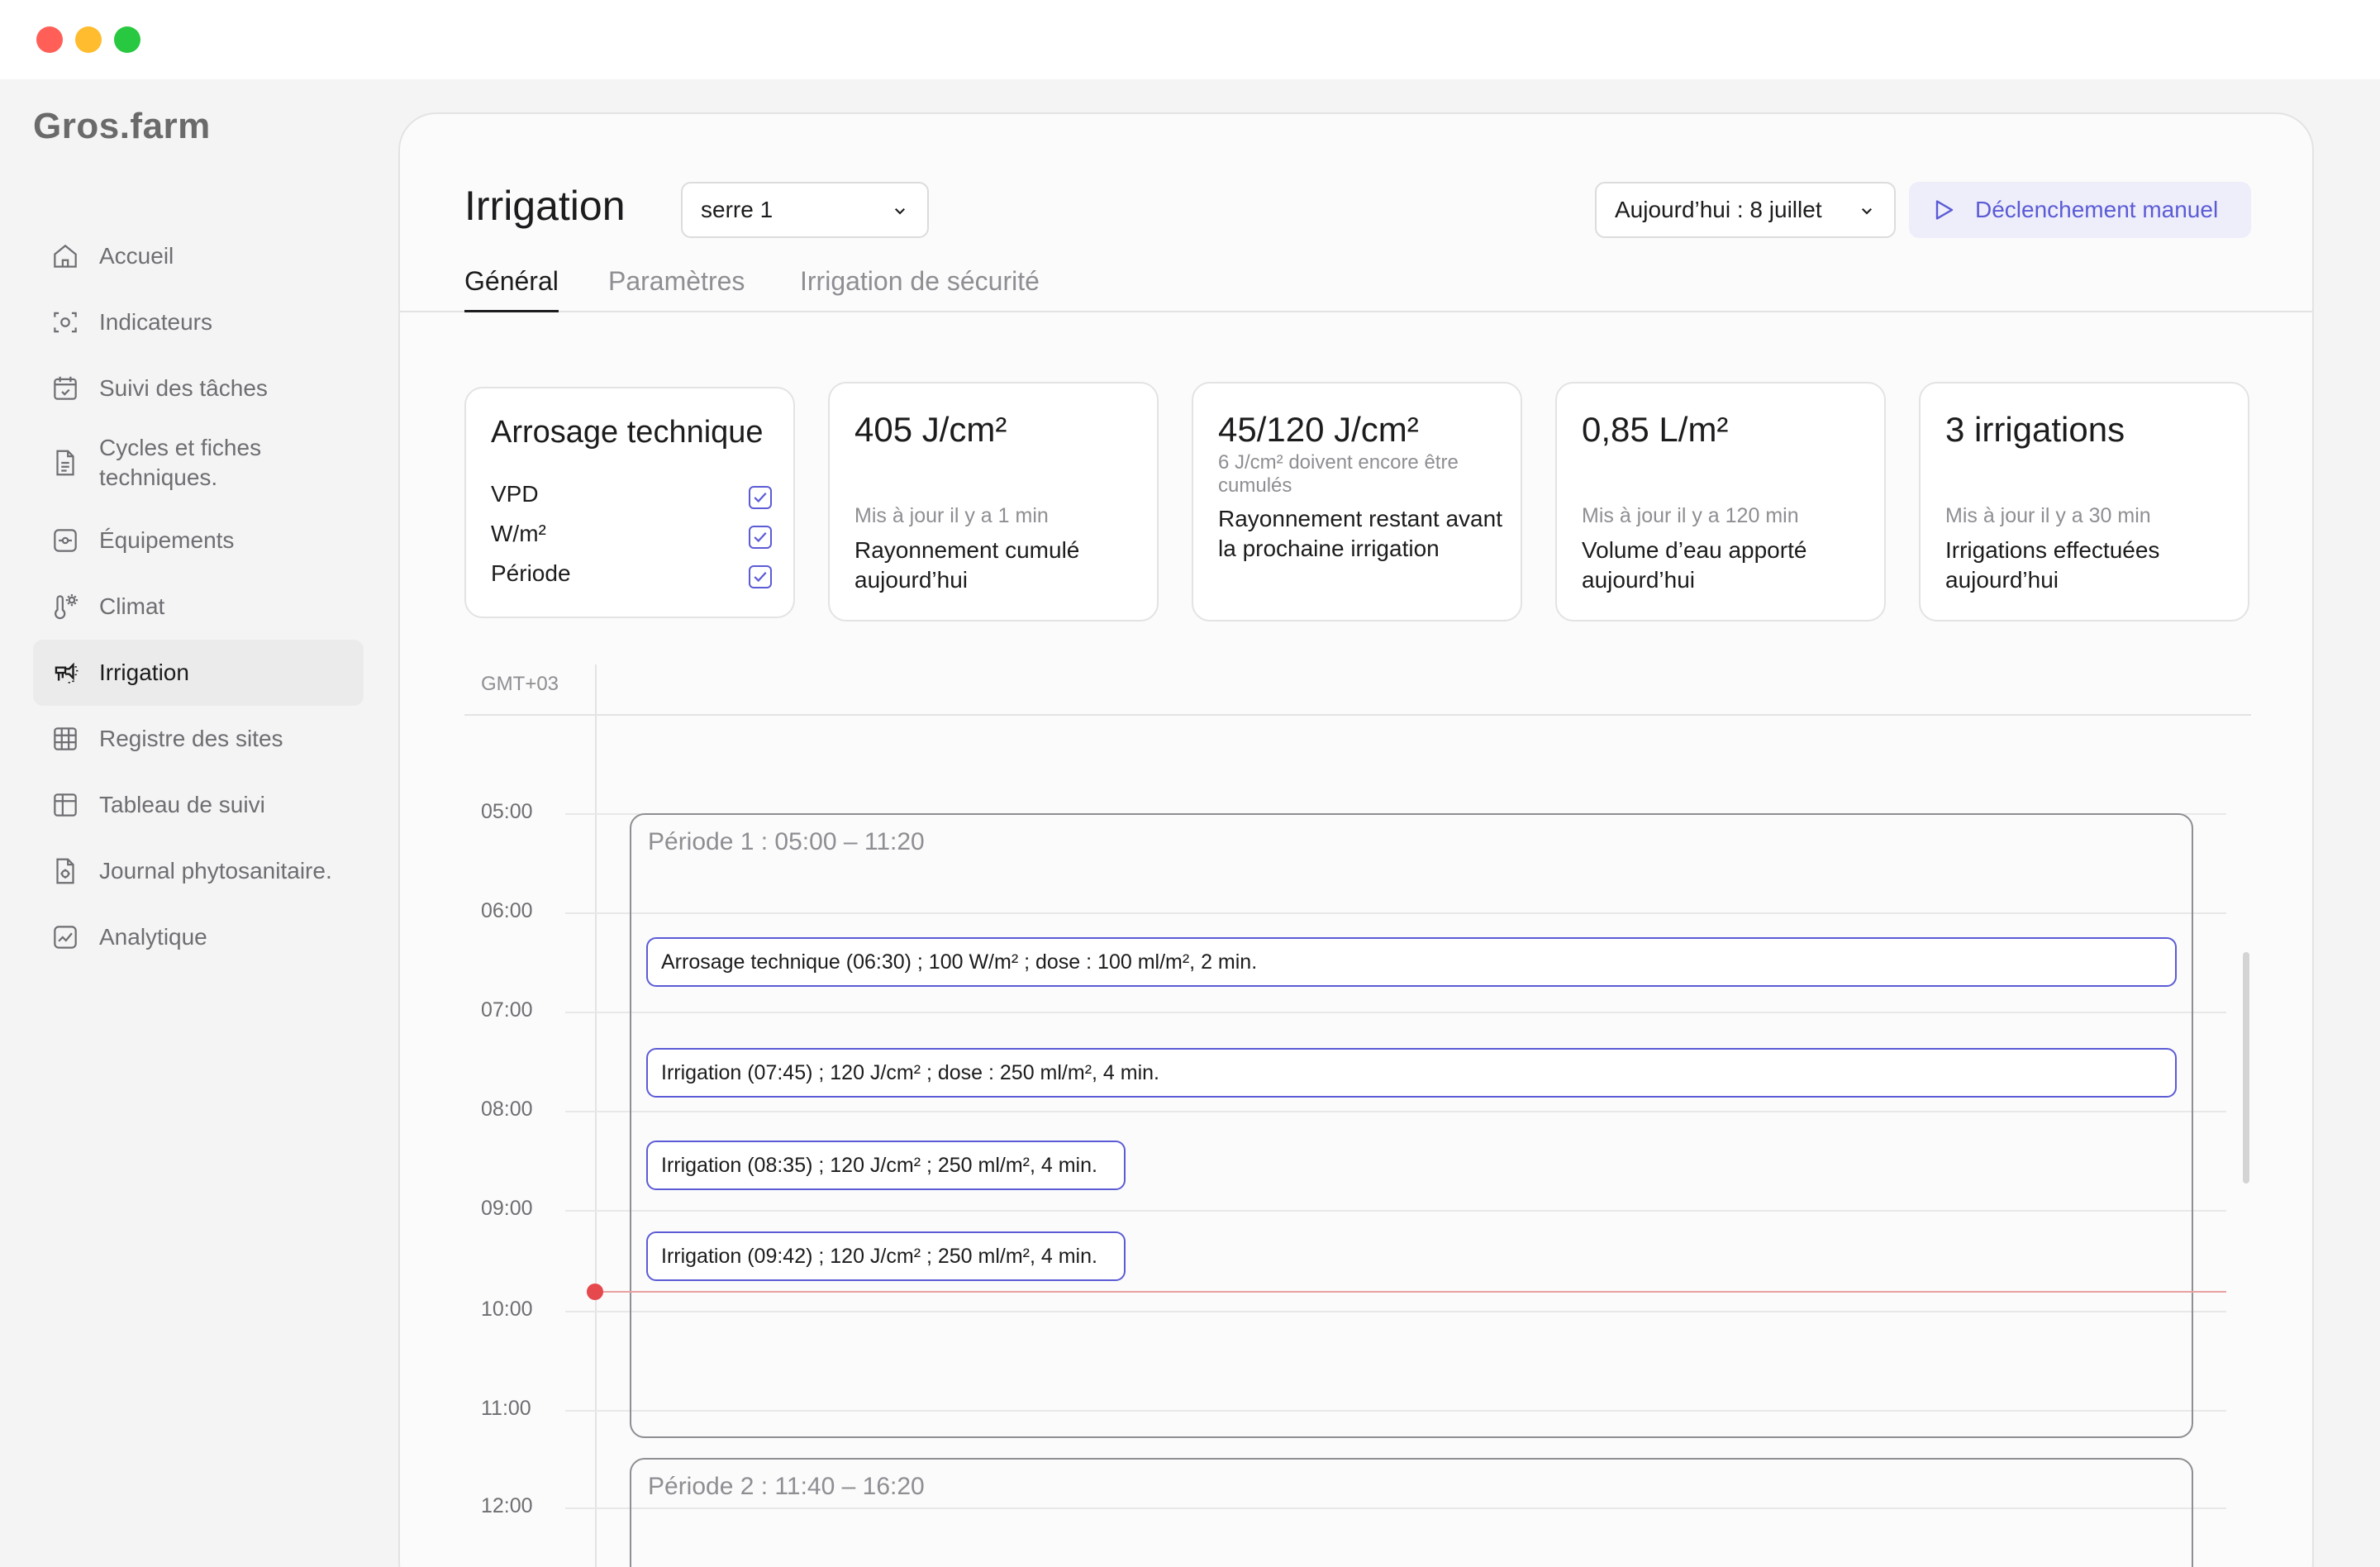  Describe the element at coordinates (515, 494) in the screenshot. I see `check-label: VPD` at that location.